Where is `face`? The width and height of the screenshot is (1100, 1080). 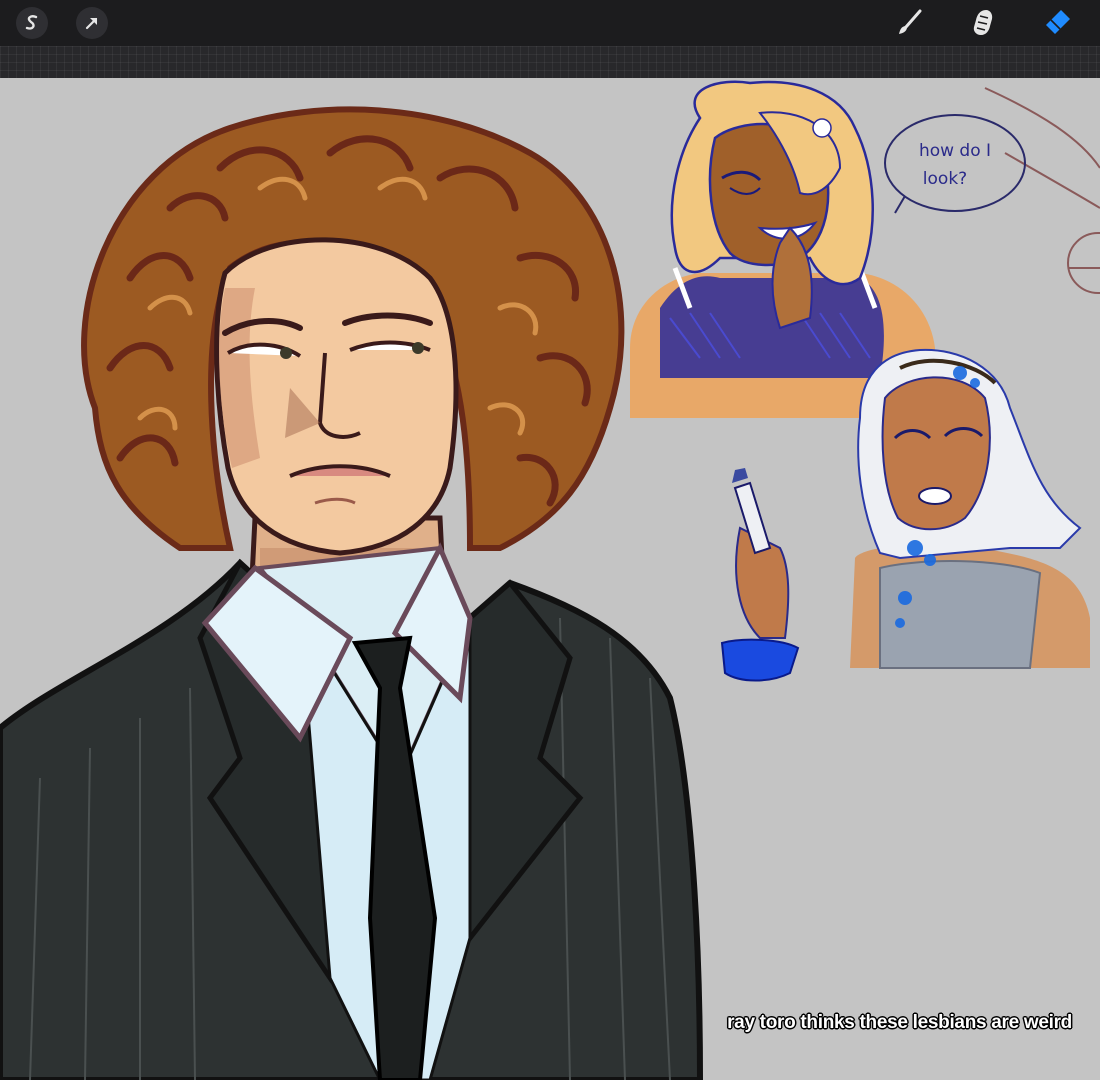
face is located at coordinates (336, 396).